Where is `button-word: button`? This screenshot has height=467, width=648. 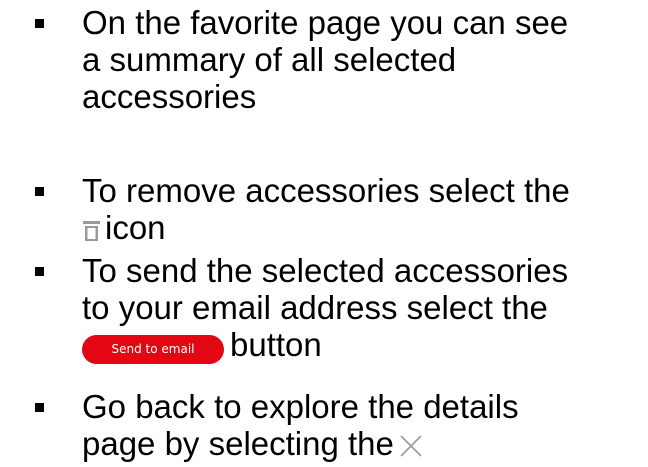
button-word: button is located at coordinates (276, 344).